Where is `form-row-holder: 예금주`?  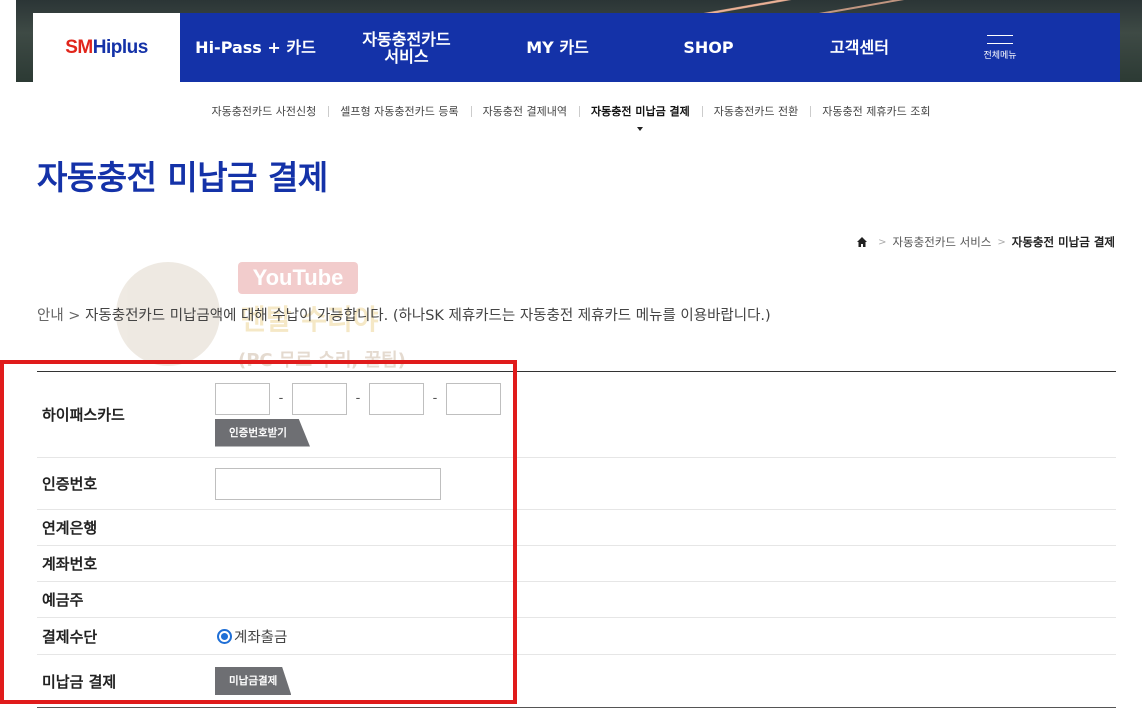
form-row-holder: 예금주 is located at coordinates (576, 600).